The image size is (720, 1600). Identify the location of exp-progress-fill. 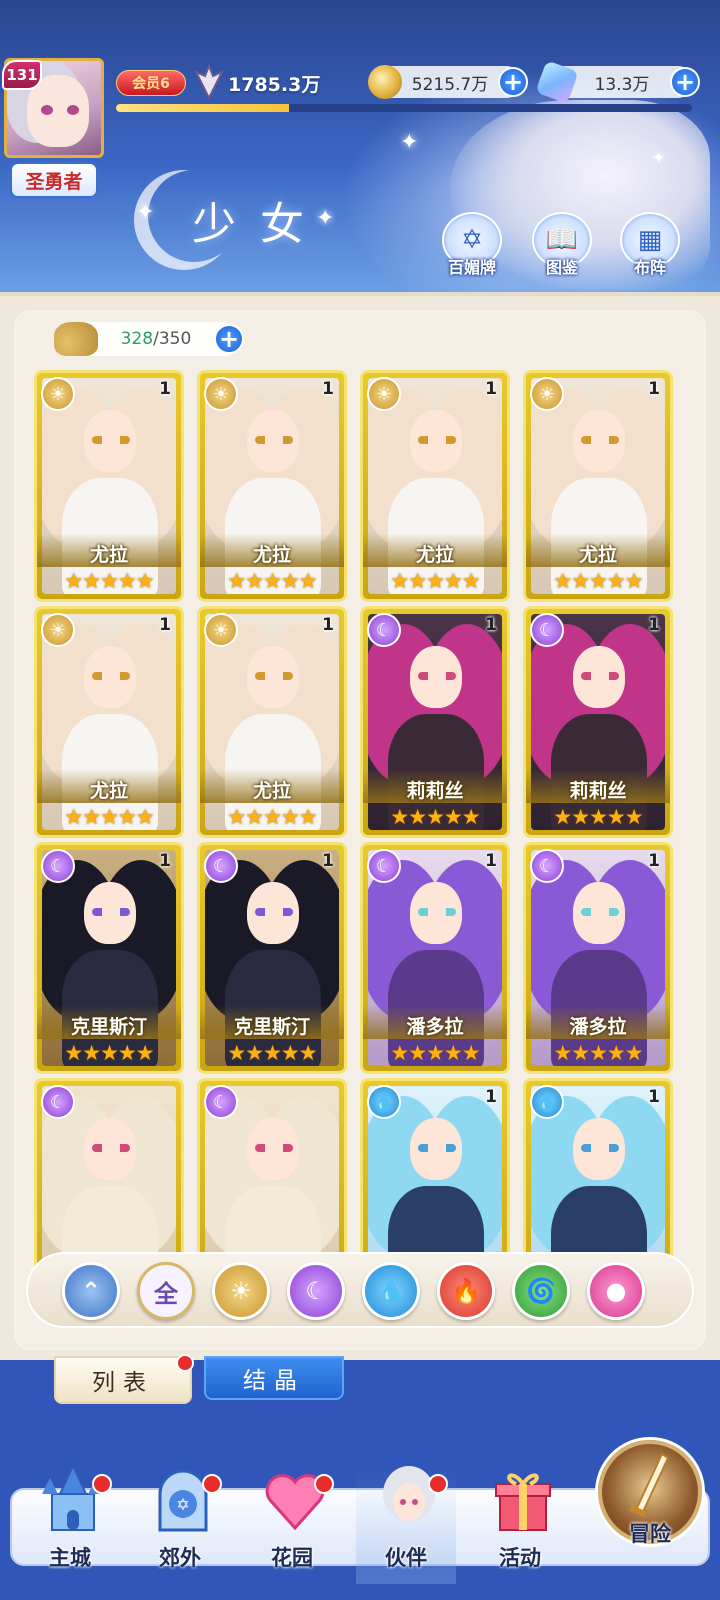
(202, 108).